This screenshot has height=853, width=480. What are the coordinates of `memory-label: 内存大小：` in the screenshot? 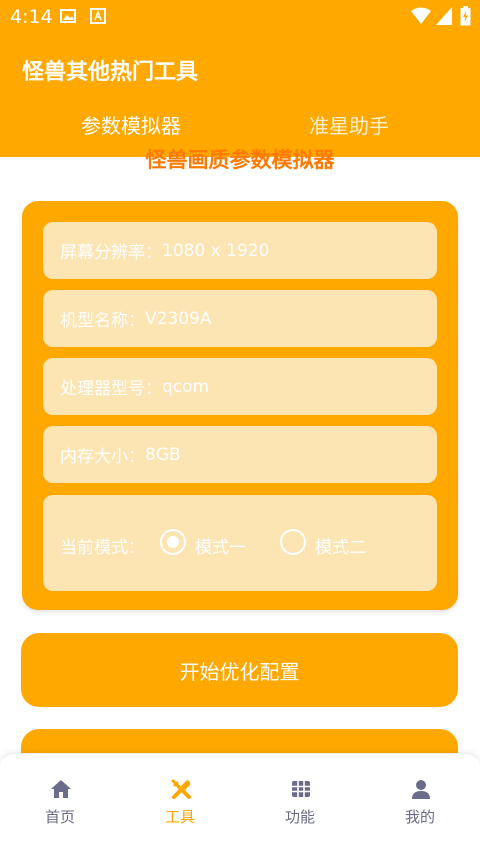 It's located at (102, 457).